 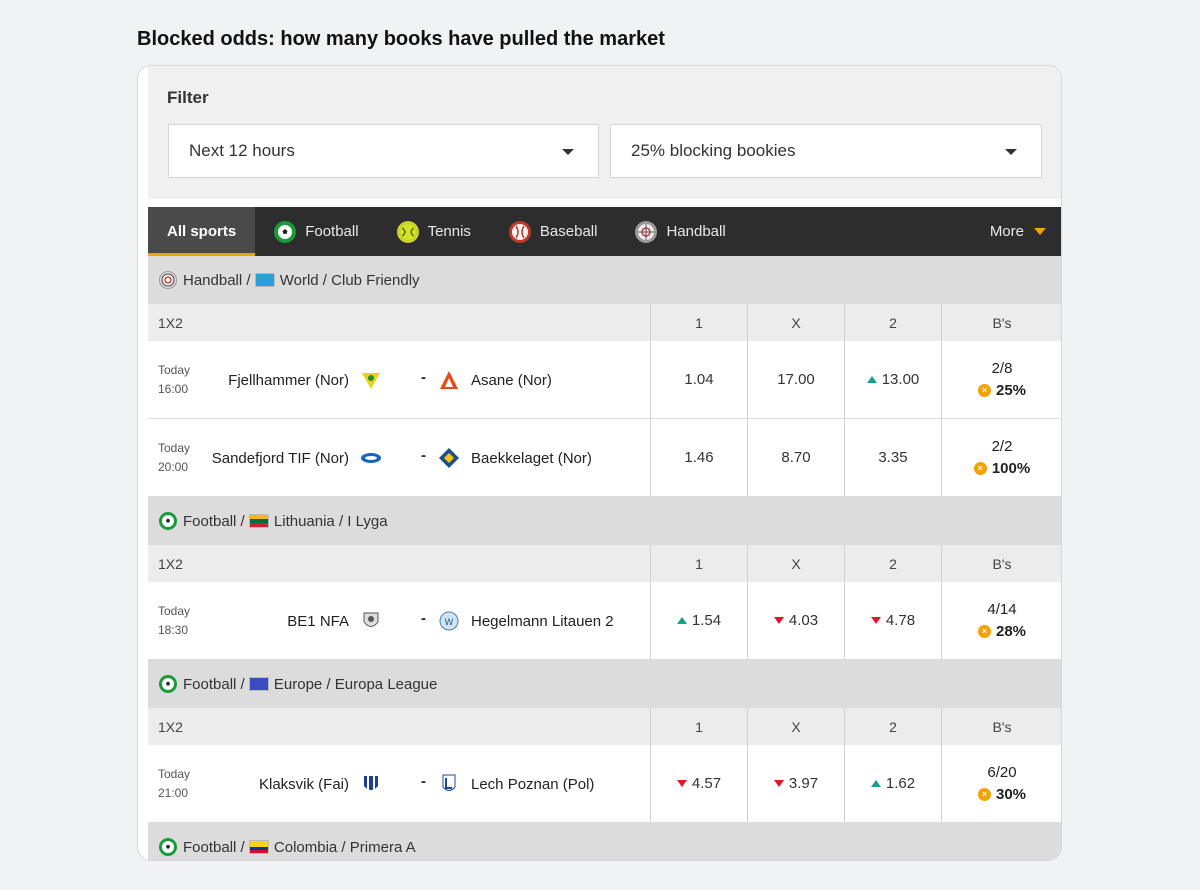 I want to click on odds-value: 3.97, so click(x=803, y=783).